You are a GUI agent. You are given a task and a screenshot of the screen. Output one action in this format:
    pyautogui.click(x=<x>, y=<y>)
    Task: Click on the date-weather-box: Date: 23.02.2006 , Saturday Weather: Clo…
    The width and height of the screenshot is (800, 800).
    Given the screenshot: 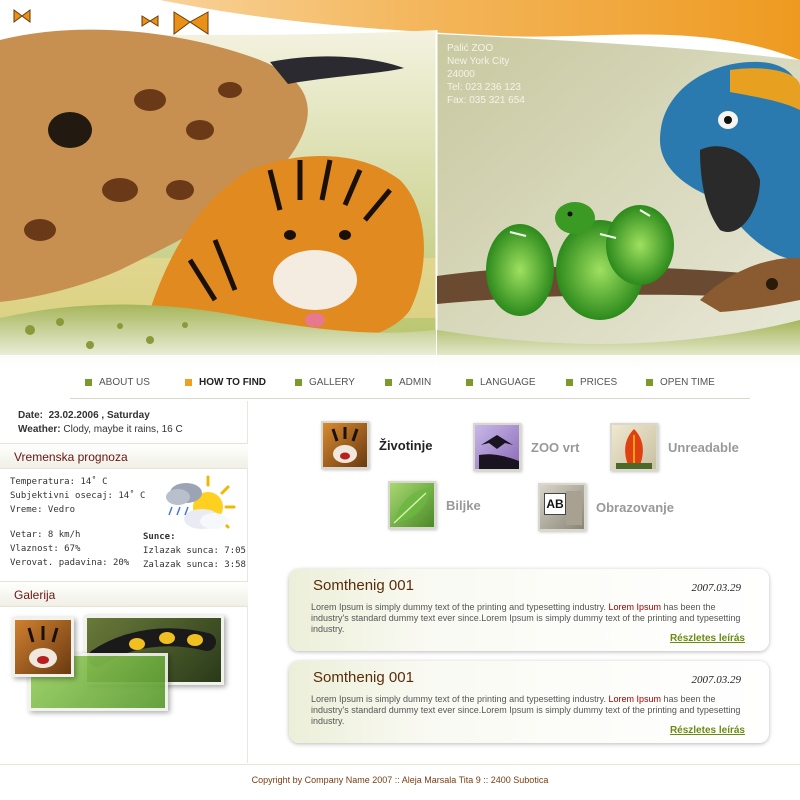 What is the action you would take?
    pyautogui.click(x=100, y=423)
    